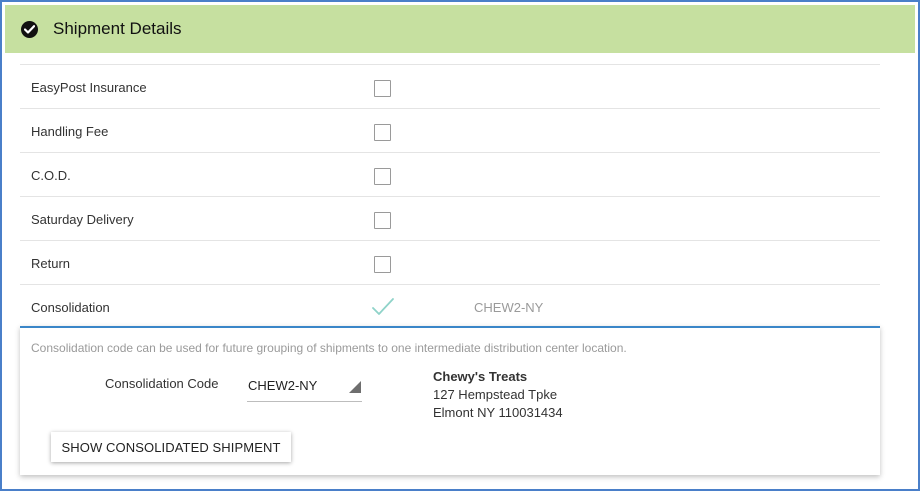  I want to click on saturday-delivery-checkbox, so click(382, 220).